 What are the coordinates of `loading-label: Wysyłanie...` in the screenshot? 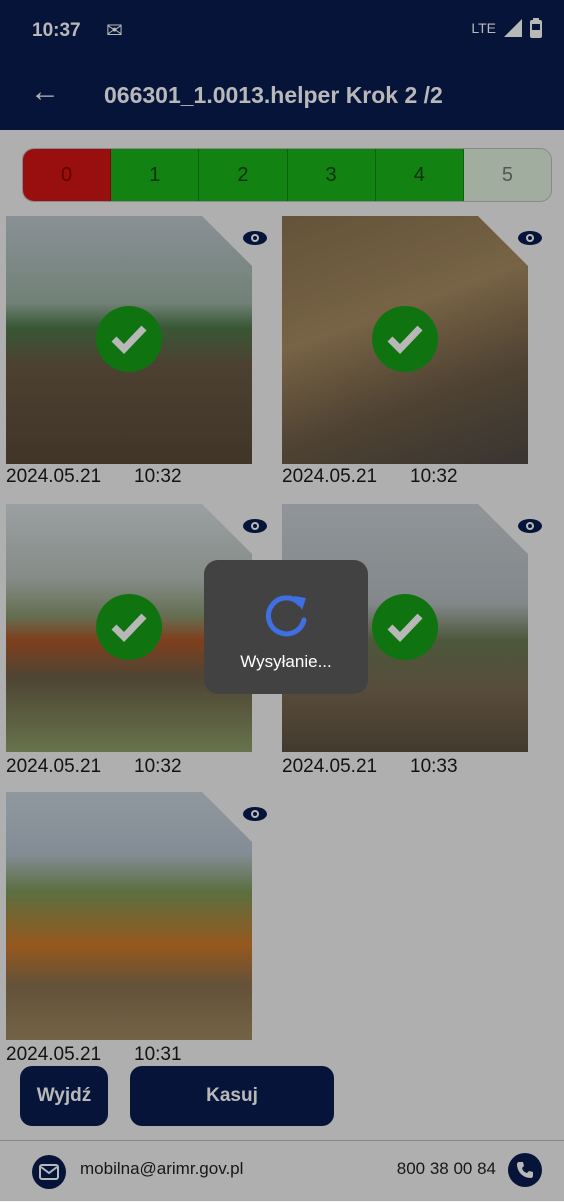 It's located at (286, 661).